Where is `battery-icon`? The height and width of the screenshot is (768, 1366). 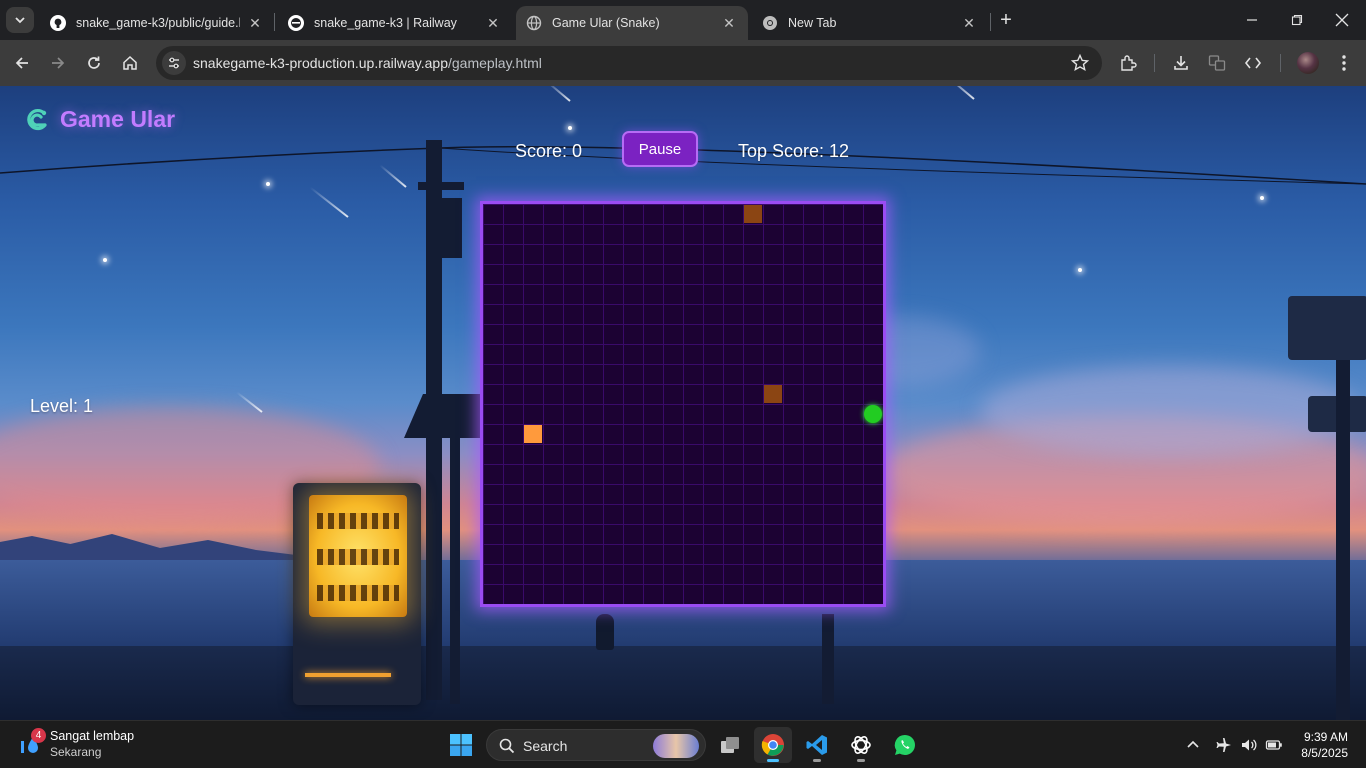 battery-icon is located at coordinates (1274, 745).